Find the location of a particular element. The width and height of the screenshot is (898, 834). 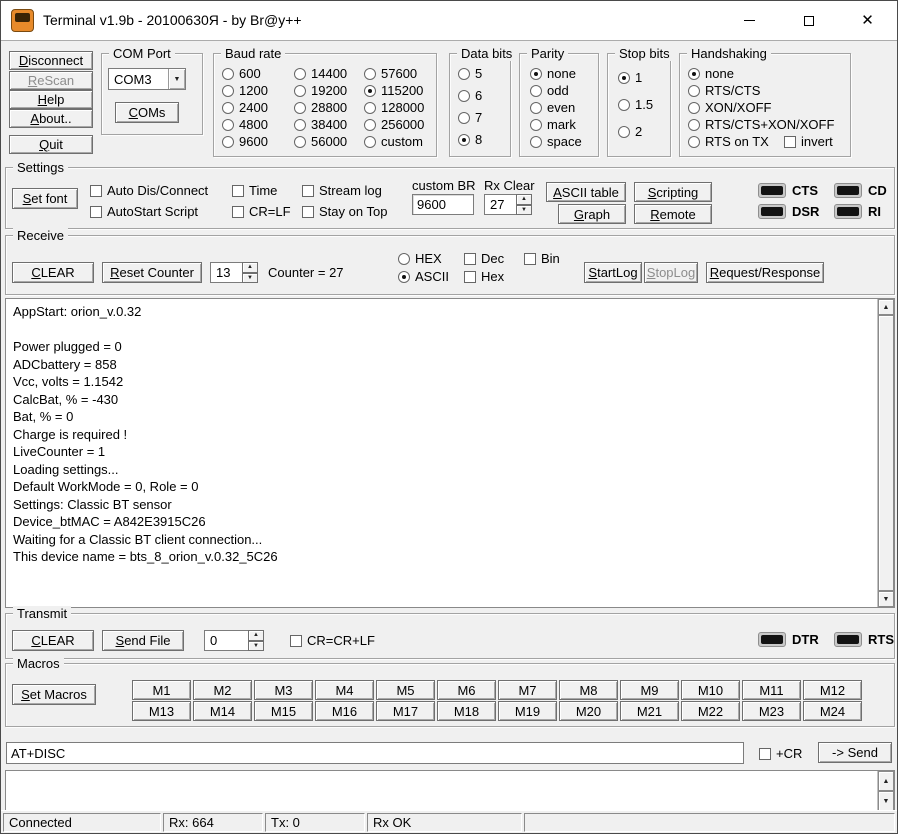

macro-button-m4: M4 is located at coordinates (344, 690).